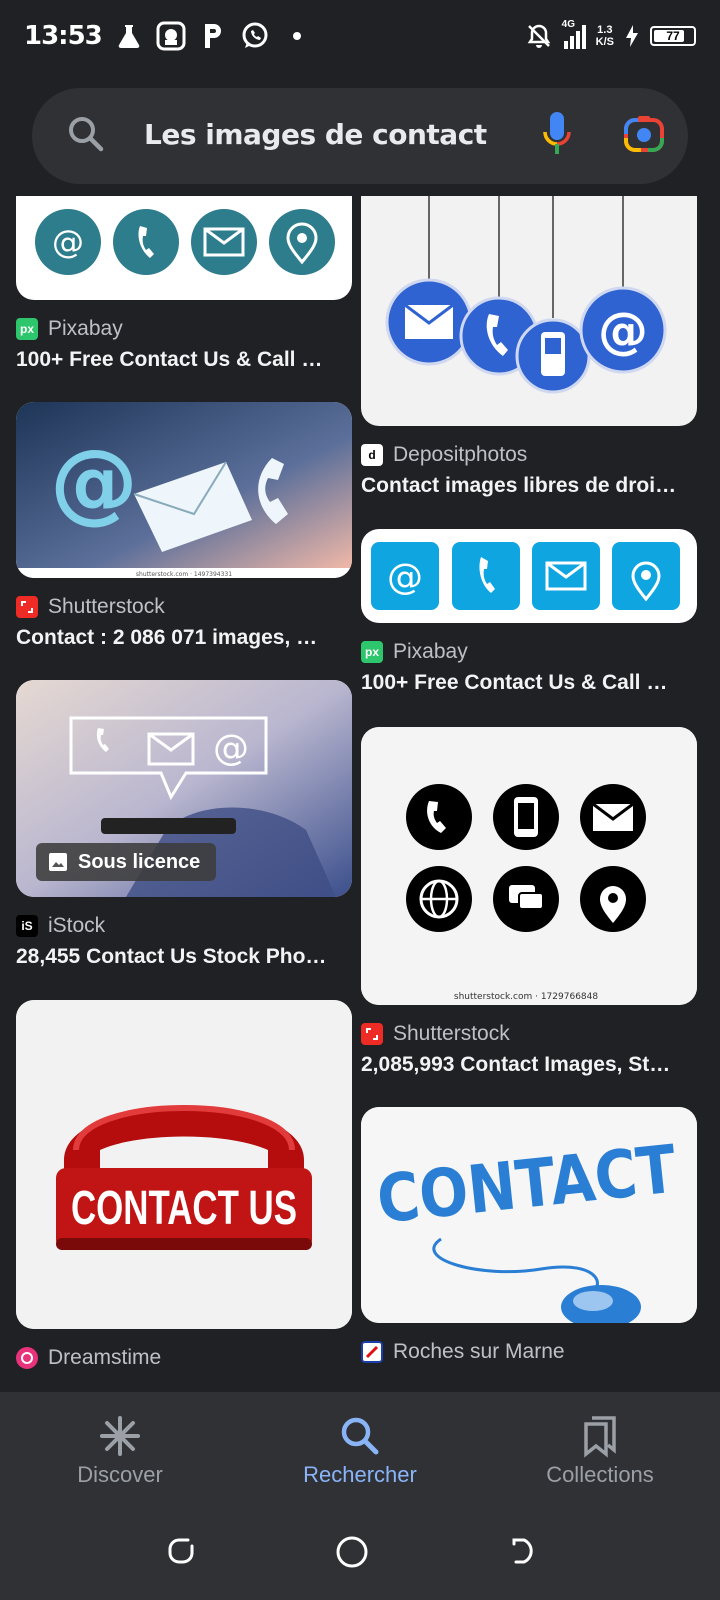  Describe the element at coordinates (479, 1351) in the screenshot. I see `result-source: Roches sur Marne` at that location.